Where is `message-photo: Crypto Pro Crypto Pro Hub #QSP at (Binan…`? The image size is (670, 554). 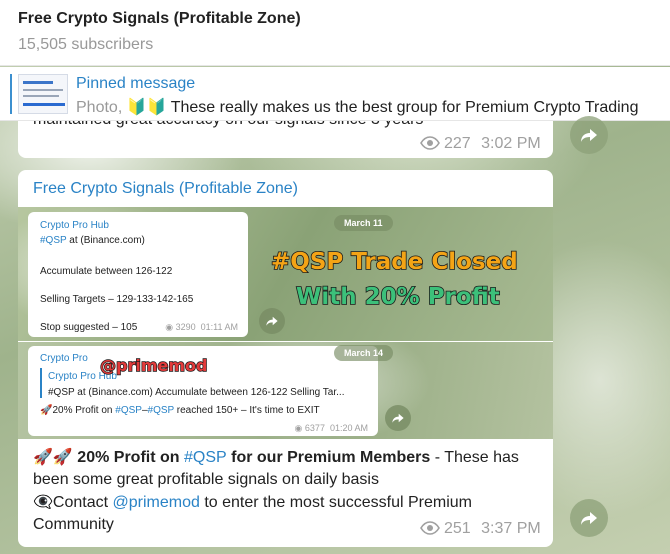
message-photo: Crypto Pro Crypto Pro Hub #QSP at (Binan… is located at coordinates (285, 390).